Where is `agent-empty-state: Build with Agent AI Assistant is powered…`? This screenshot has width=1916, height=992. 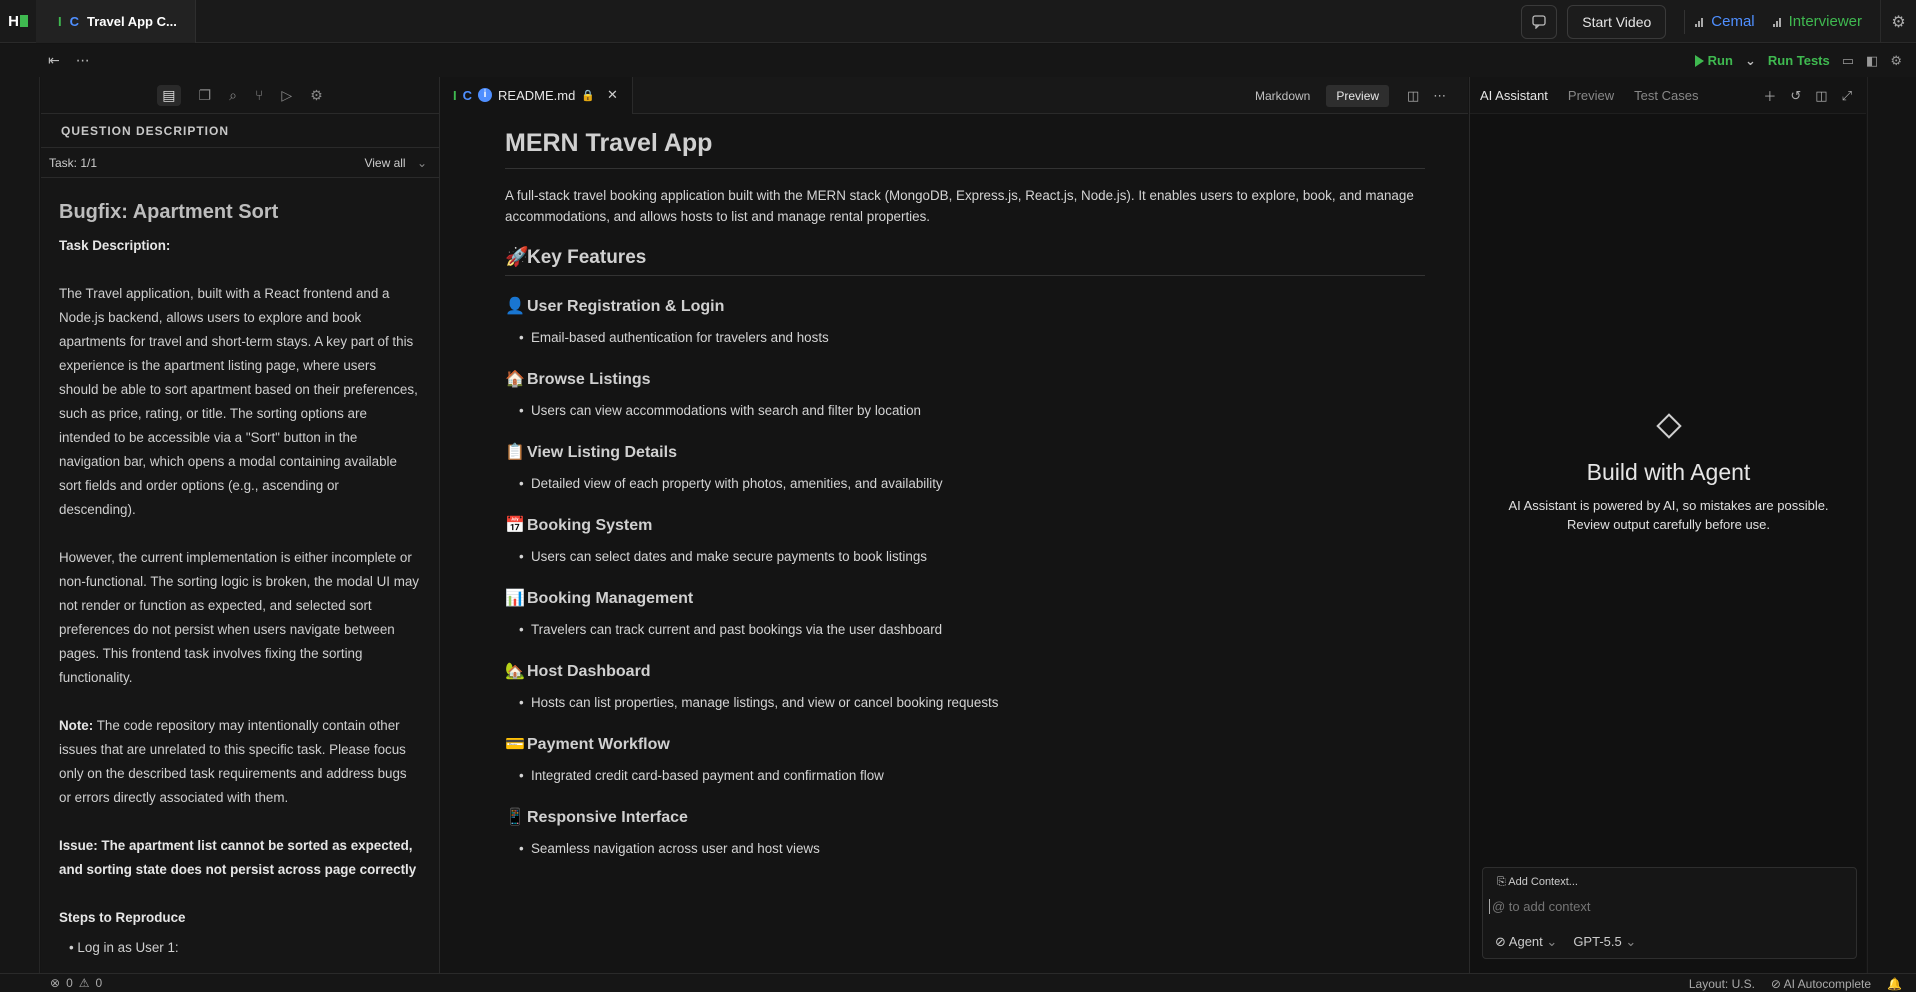
agent-empty-state: Build with Agent AI Assistant is powered… is located at coordinates (1668, 473).